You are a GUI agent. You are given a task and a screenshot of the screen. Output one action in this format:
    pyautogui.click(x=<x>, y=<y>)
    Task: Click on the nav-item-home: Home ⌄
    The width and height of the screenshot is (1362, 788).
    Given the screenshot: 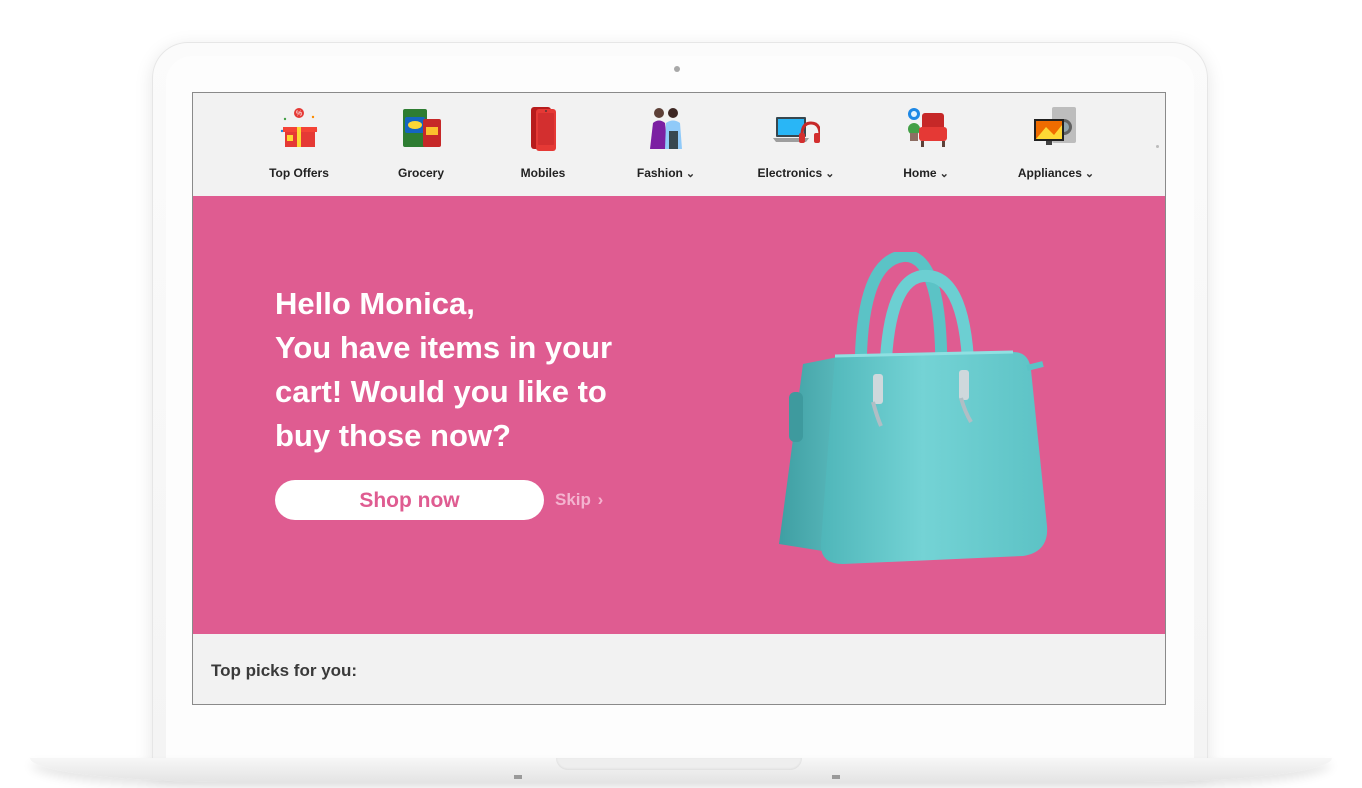 What is the action you would take?
    pyautogui.click(x=926, y=148)
    